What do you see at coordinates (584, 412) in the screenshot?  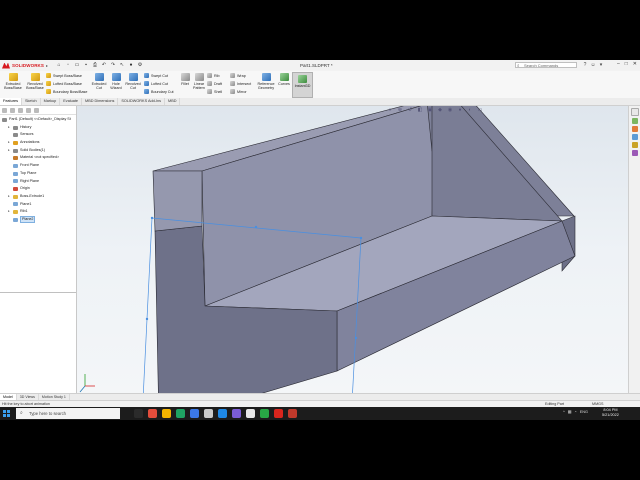 I see `language-indicator: ENG` at bounding box center [584, 412].